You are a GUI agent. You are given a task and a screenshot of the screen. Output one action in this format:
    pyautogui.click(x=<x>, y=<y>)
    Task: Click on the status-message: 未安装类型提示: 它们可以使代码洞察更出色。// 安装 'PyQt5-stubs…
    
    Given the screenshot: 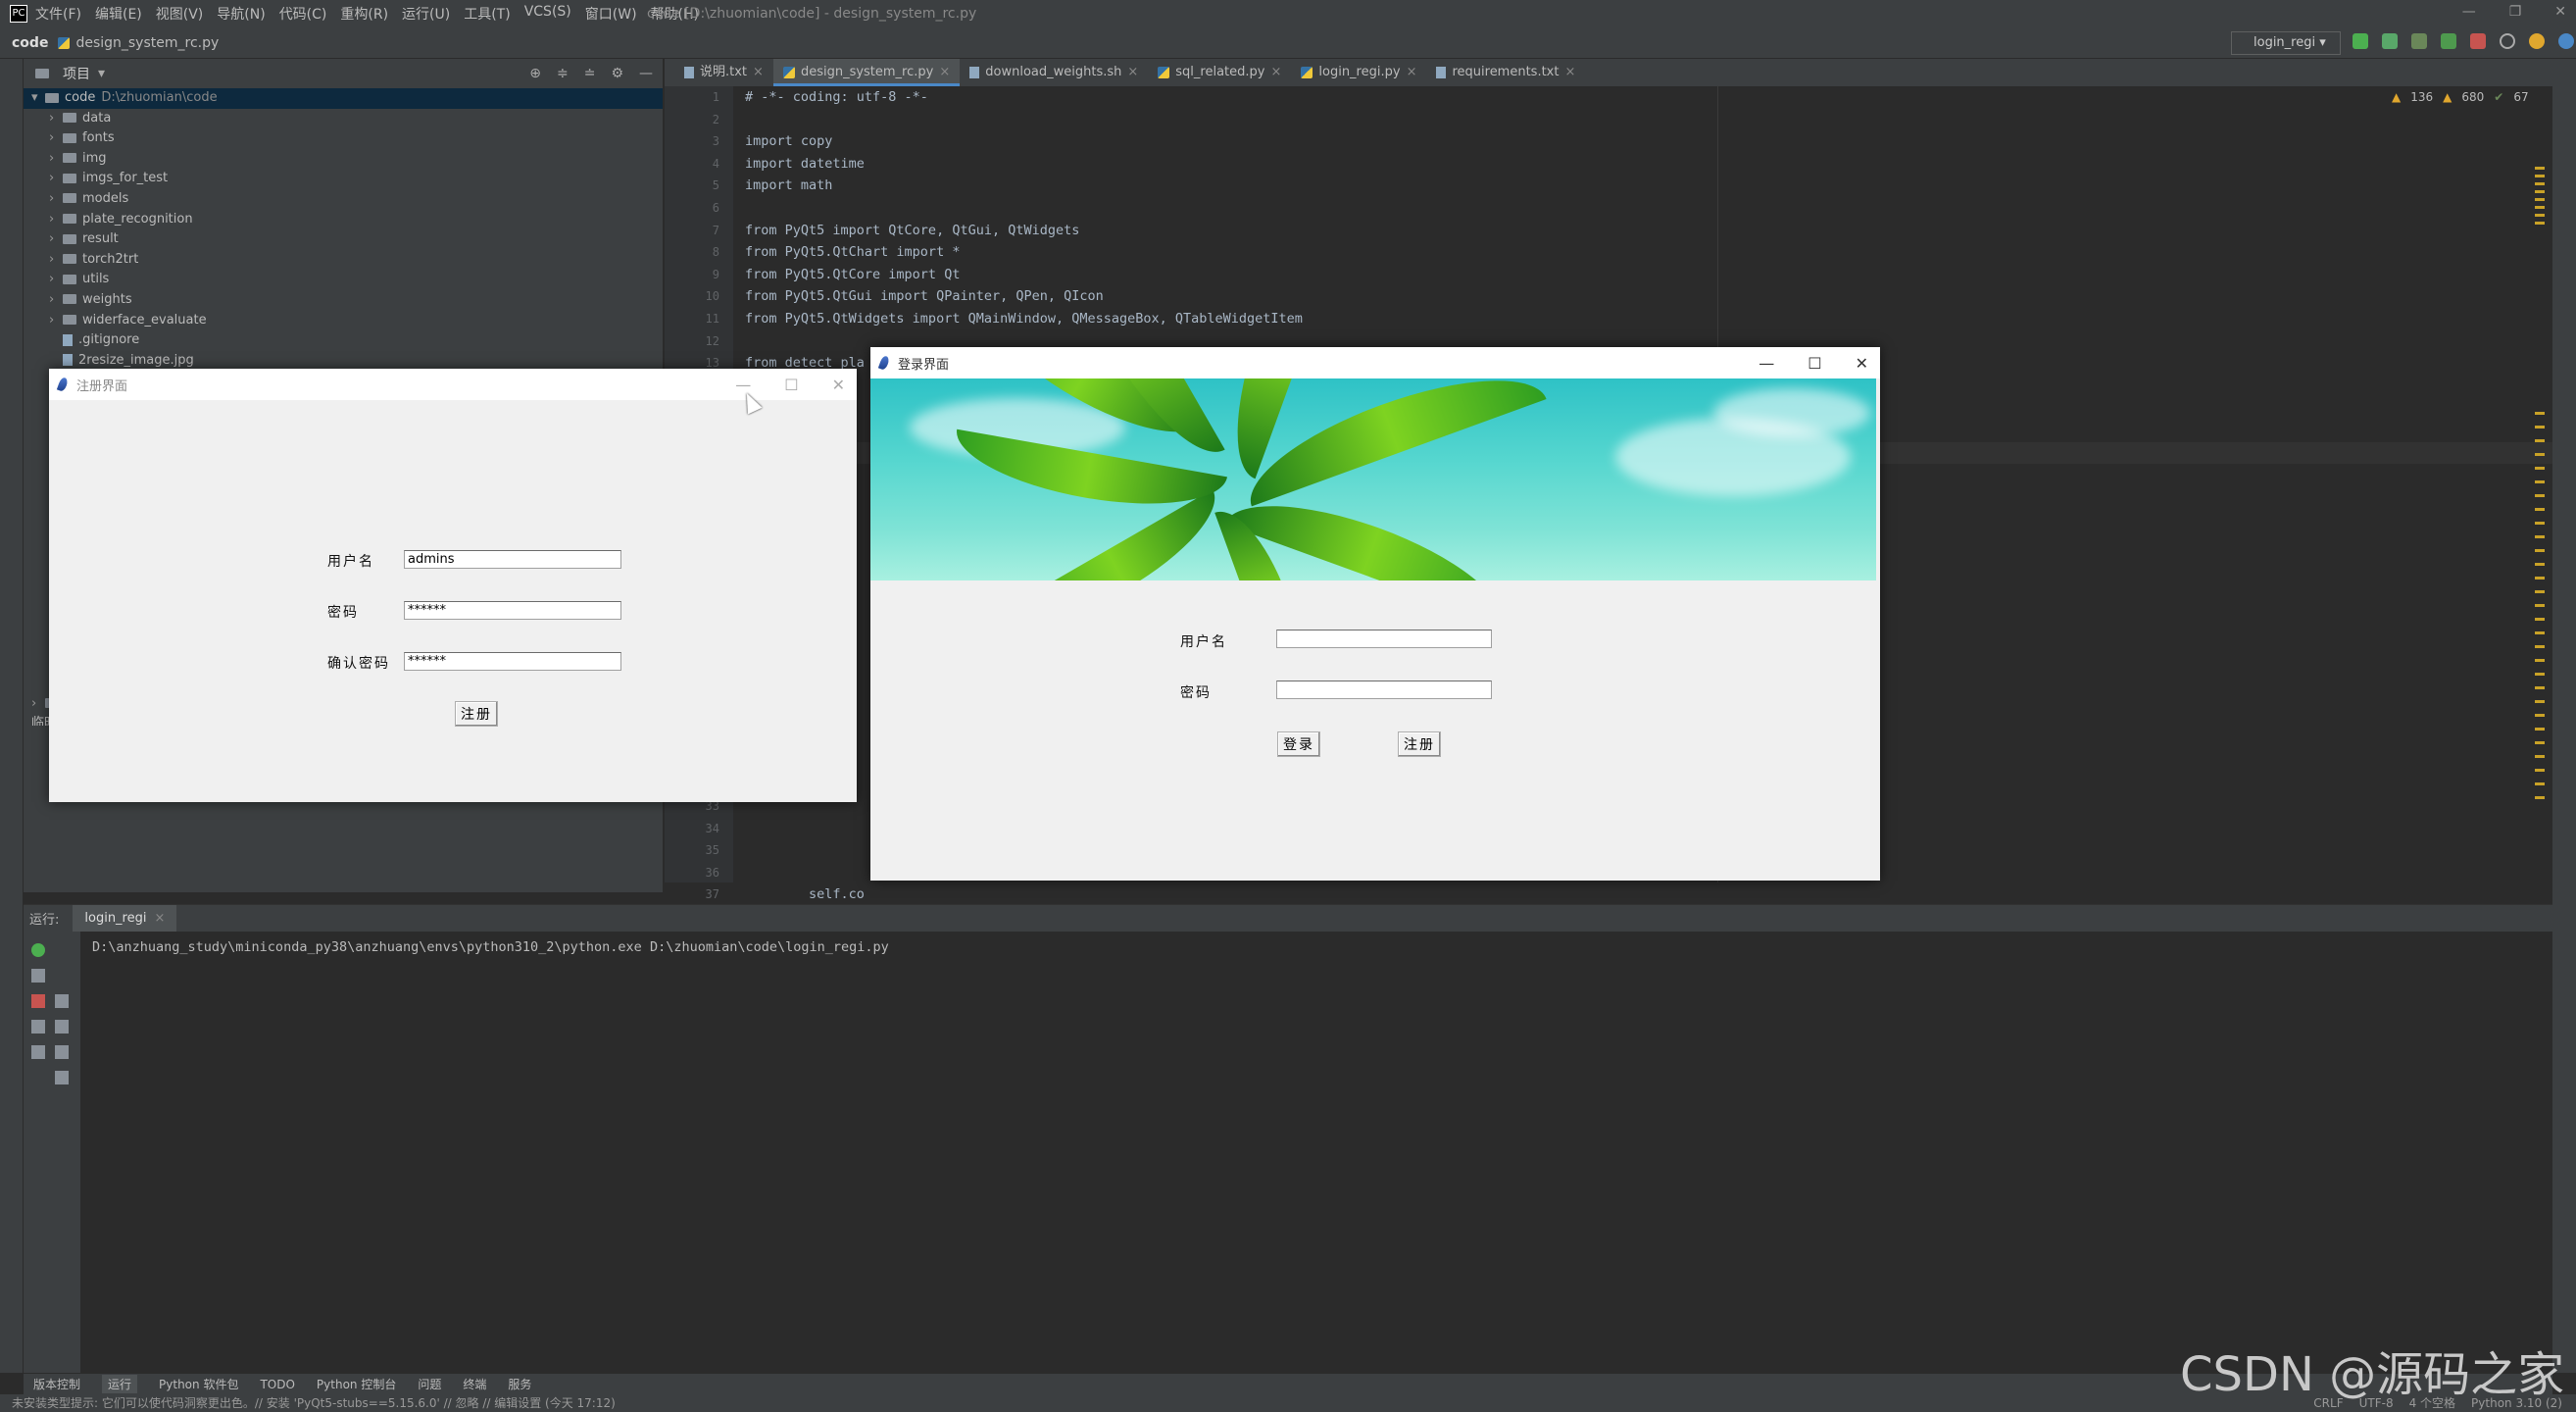 What is the action you would take?
    pyautogui.click(x=314, y=1403)
    